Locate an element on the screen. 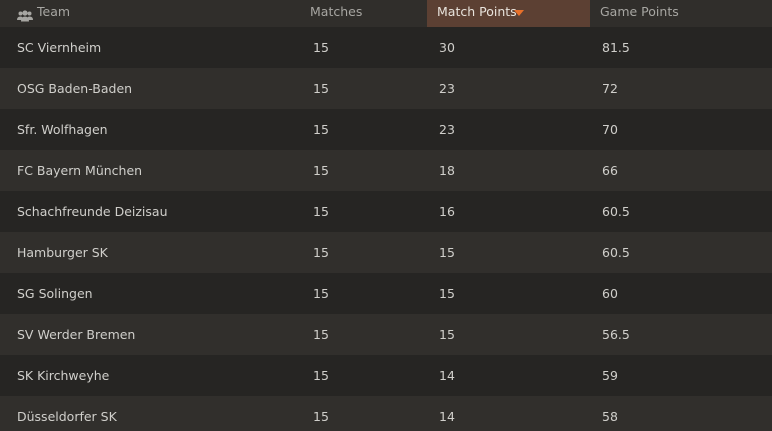  table-row: Schachfreunde Deizisau 15 16 60.5 is located at coordinates (386, 211).